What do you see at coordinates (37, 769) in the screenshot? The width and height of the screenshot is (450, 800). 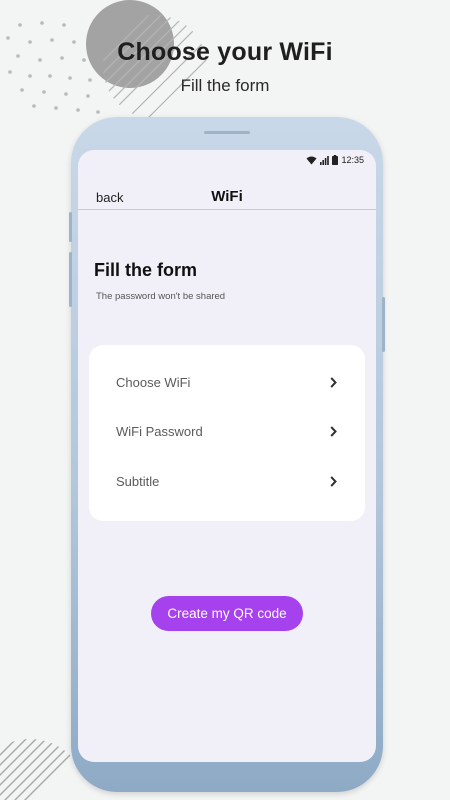 I see `hatch-decoration-bottom` at bounding box center [37, 769].